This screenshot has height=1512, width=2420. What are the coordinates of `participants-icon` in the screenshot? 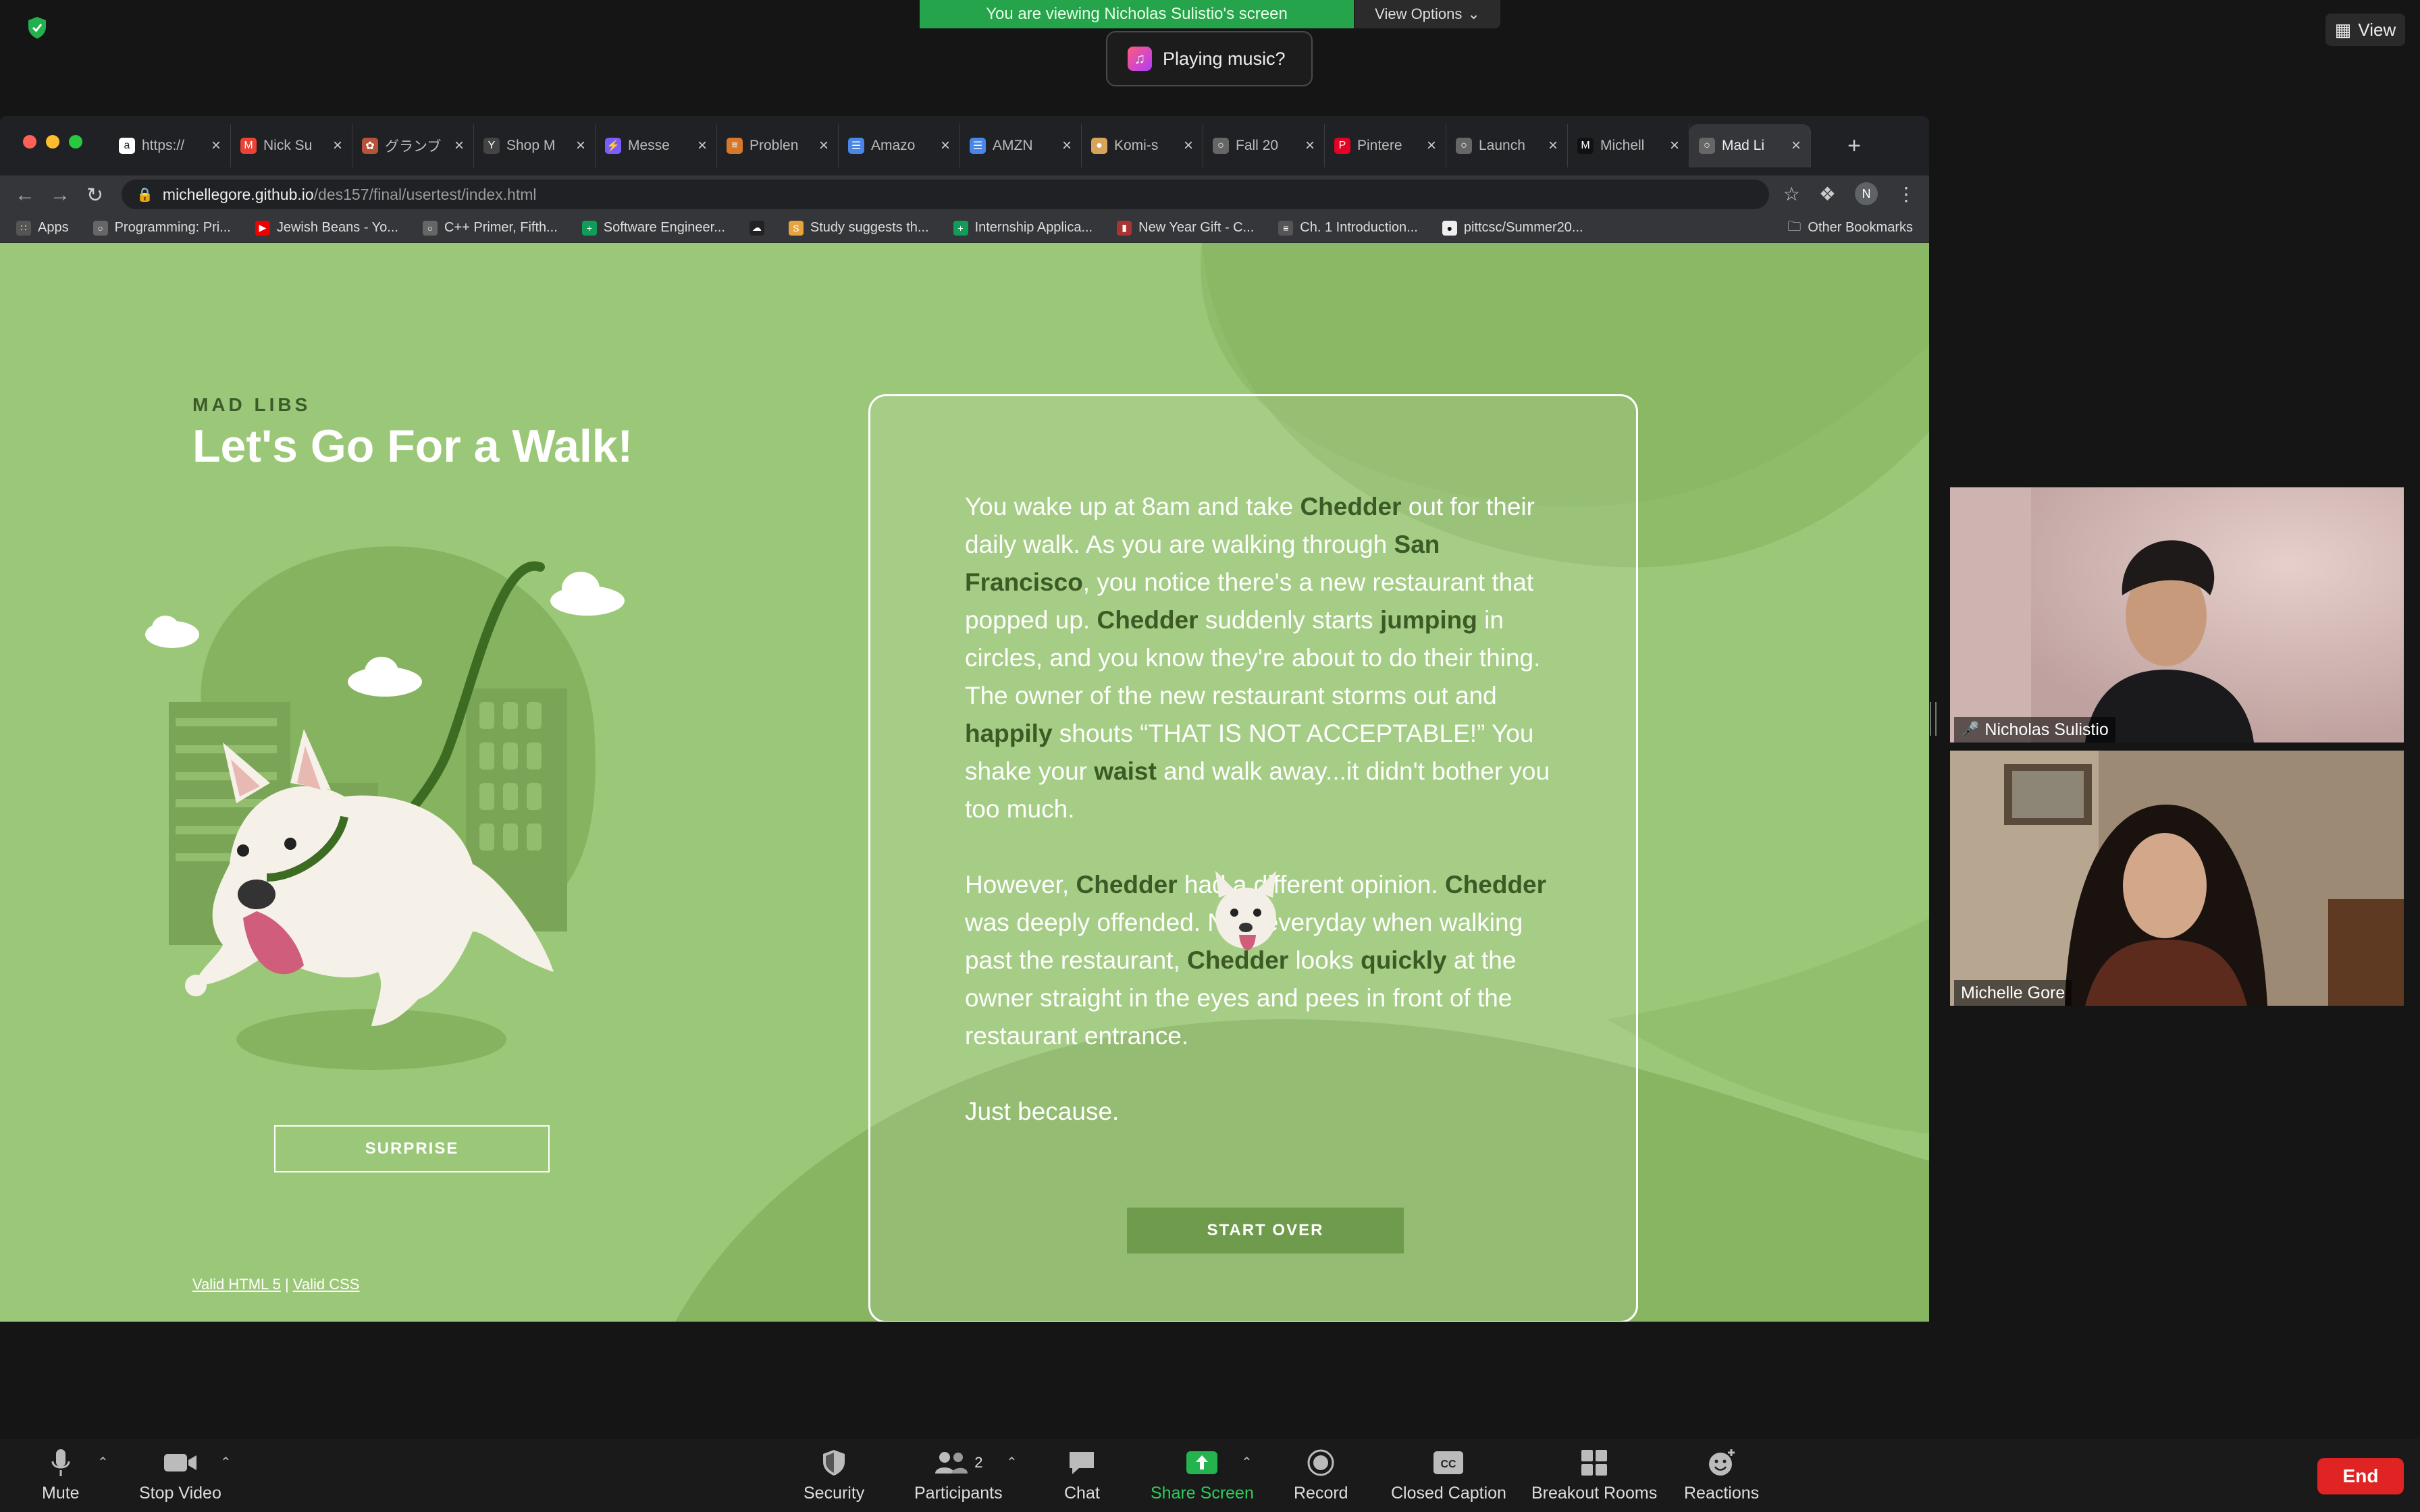 It's located at (951, 1463).